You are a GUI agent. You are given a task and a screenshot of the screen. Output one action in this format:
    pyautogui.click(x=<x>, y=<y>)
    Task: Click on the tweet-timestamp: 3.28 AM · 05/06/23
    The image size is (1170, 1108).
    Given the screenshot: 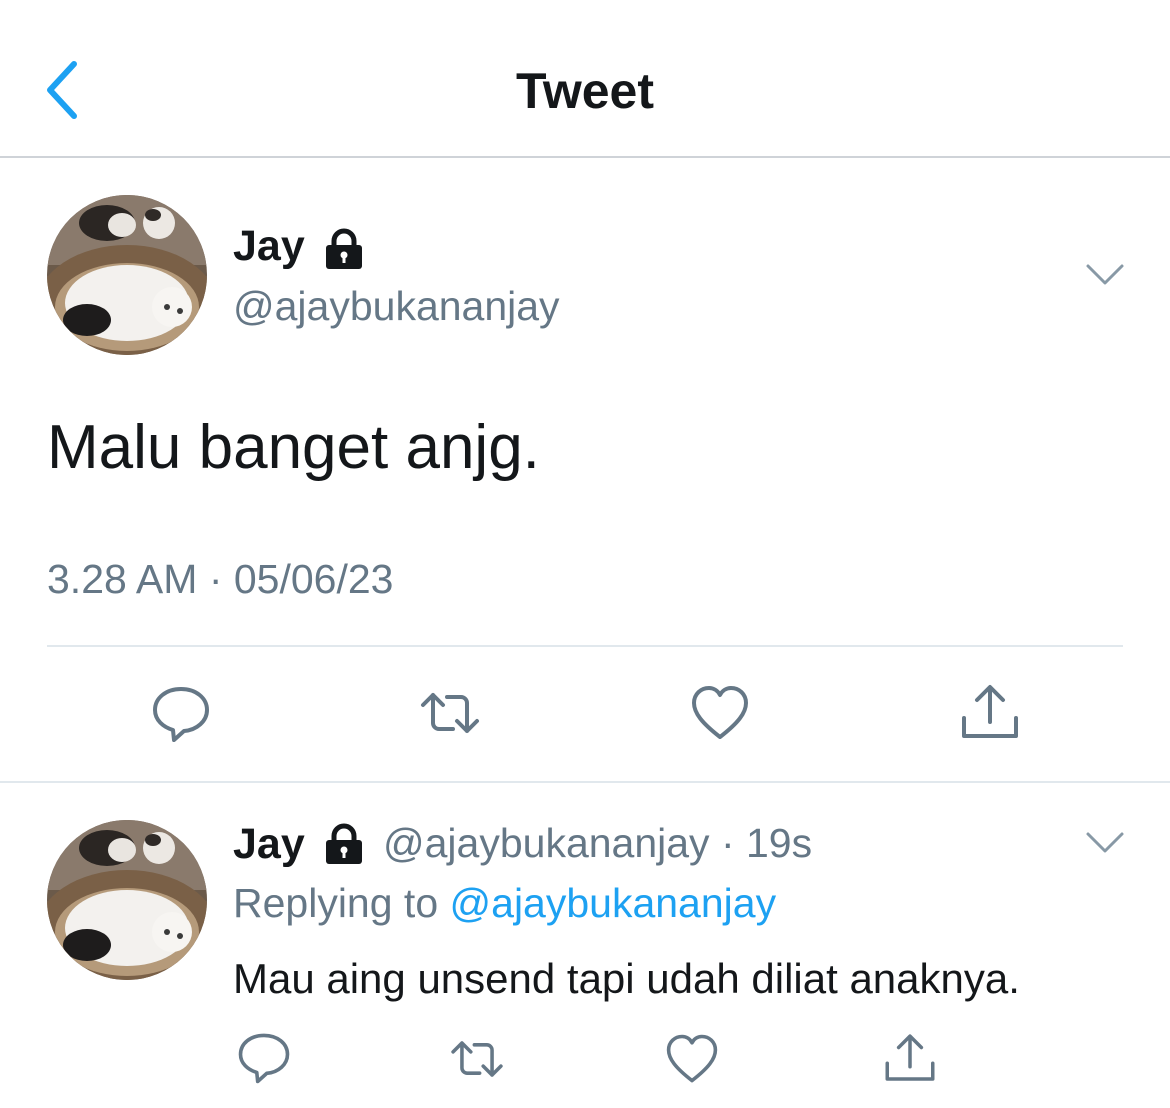 What is the action you would take?
    pyautogui.click(x=220, y=579)
    